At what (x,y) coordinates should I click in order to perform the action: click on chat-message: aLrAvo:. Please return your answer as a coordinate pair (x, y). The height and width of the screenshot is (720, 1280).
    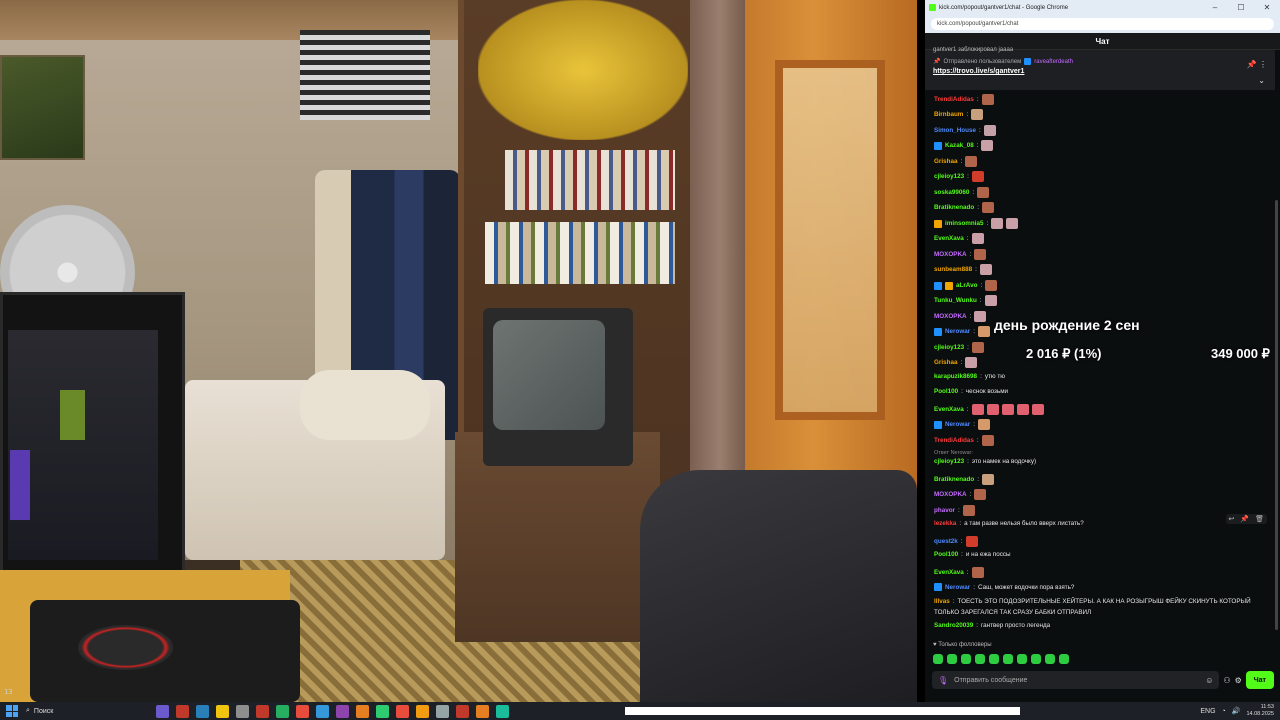
    Looking at the image, I should click on (966, 285).